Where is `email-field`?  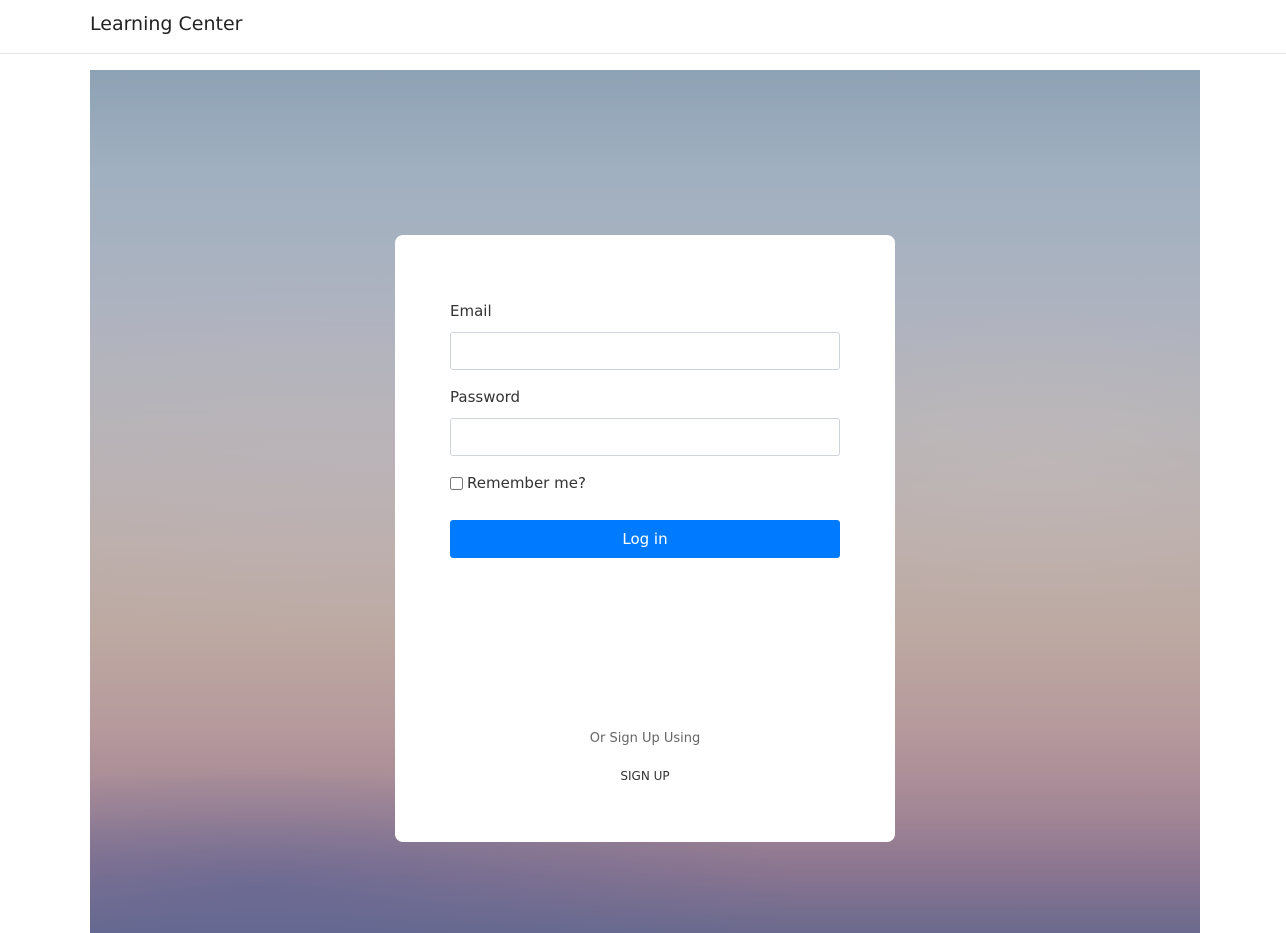 email-field is located at coordinates (645, 351).